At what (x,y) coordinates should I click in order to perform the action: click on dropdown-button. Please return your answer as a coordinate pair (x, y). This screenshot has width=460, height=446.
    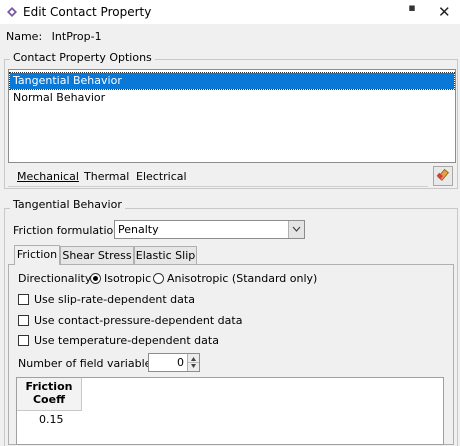
    Looking at the image, I should click on (296, 229).